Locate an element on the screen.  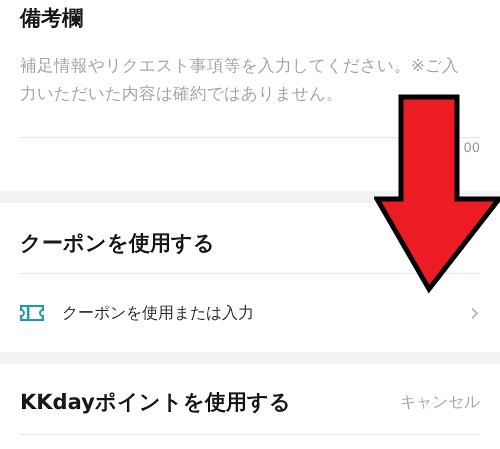
ticket-icon is located at coordinates (32, 313).